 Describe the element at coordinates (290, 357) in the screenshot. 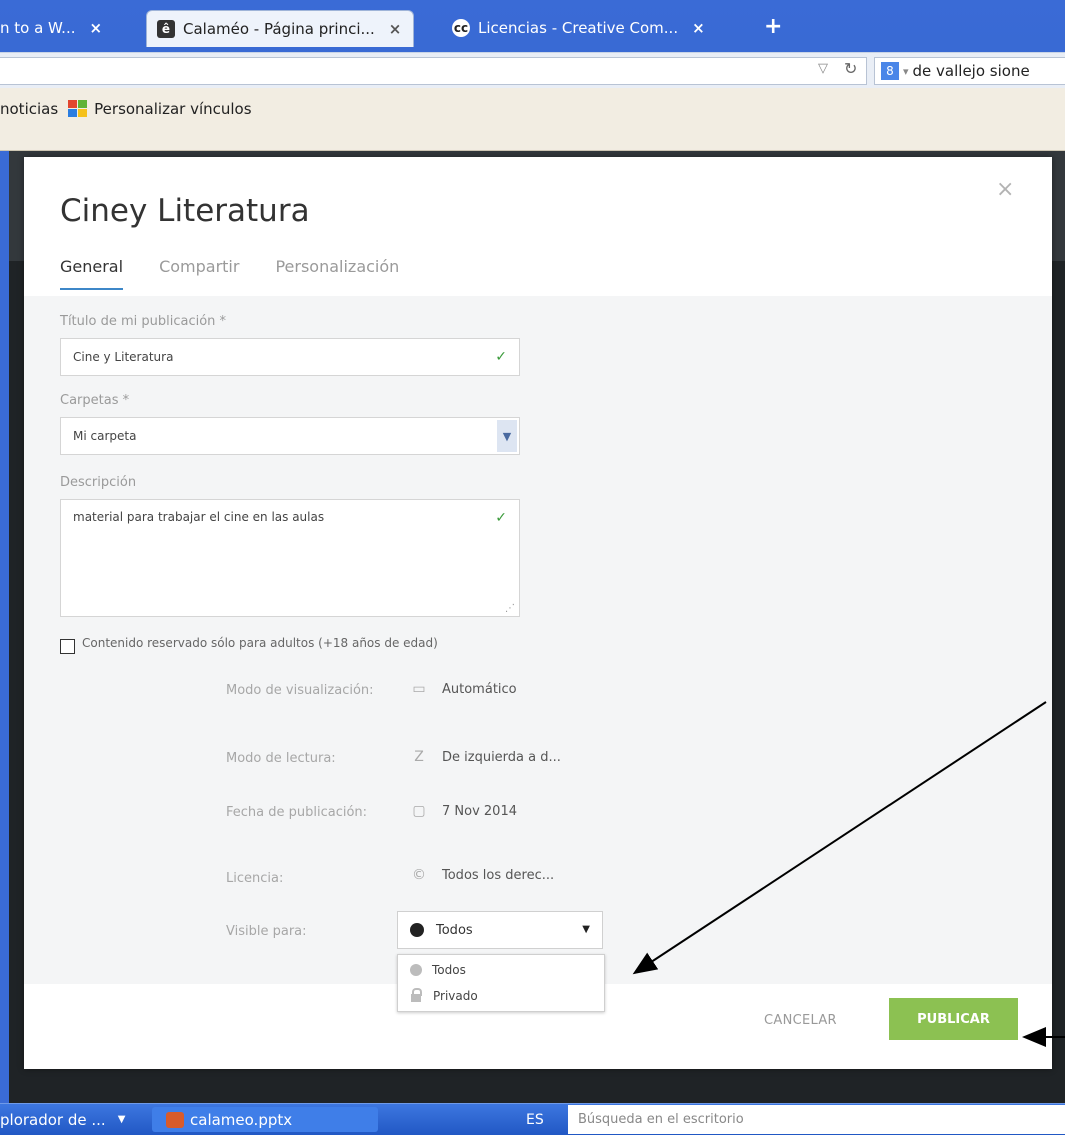

I see `title-input: Cine y Literatura ✓` at that location.